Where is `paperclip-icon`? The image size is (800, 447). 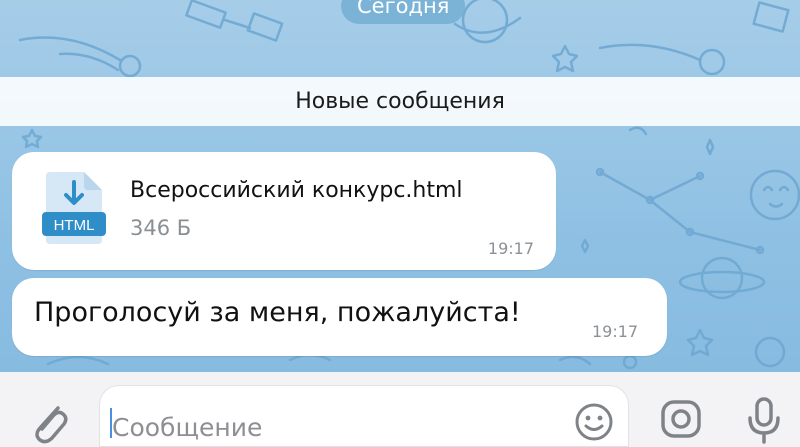 paperclip-icon is located at coordinates (49, 421).